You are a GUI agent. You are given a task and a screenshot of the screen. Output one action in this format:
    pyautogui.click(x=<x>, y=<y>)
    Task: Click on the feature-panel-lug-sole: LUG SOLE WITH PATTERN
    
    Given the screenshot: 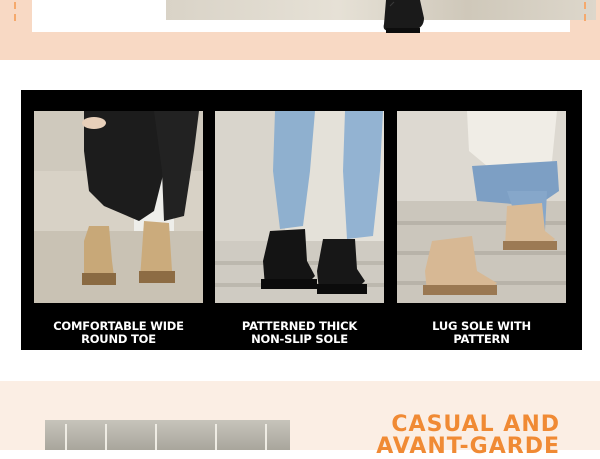 What is the action you would take?
    pyautogui.click(x=481, y=228)
    